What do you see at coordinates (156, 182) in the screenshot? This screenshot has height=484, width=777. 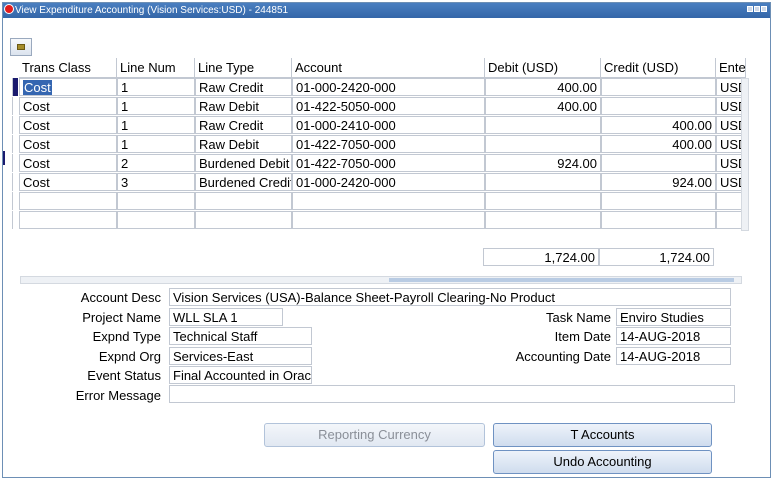 I see `table-cell-line-num: 3` at bounding box center [156, 182].